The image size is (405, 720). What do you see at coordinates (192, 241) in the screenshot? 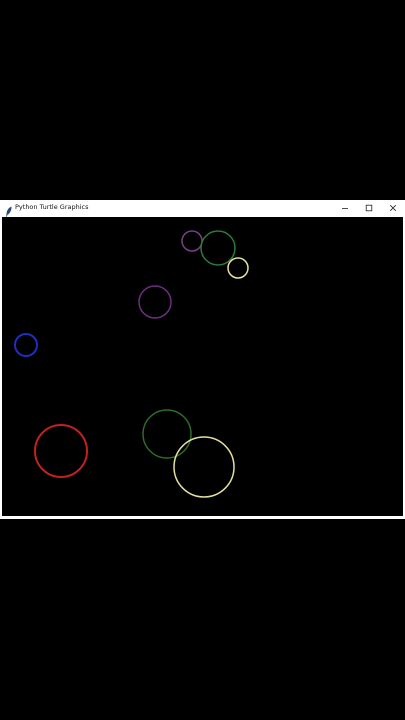
I see `circle-purple-small` at bounding box center [192, 241].